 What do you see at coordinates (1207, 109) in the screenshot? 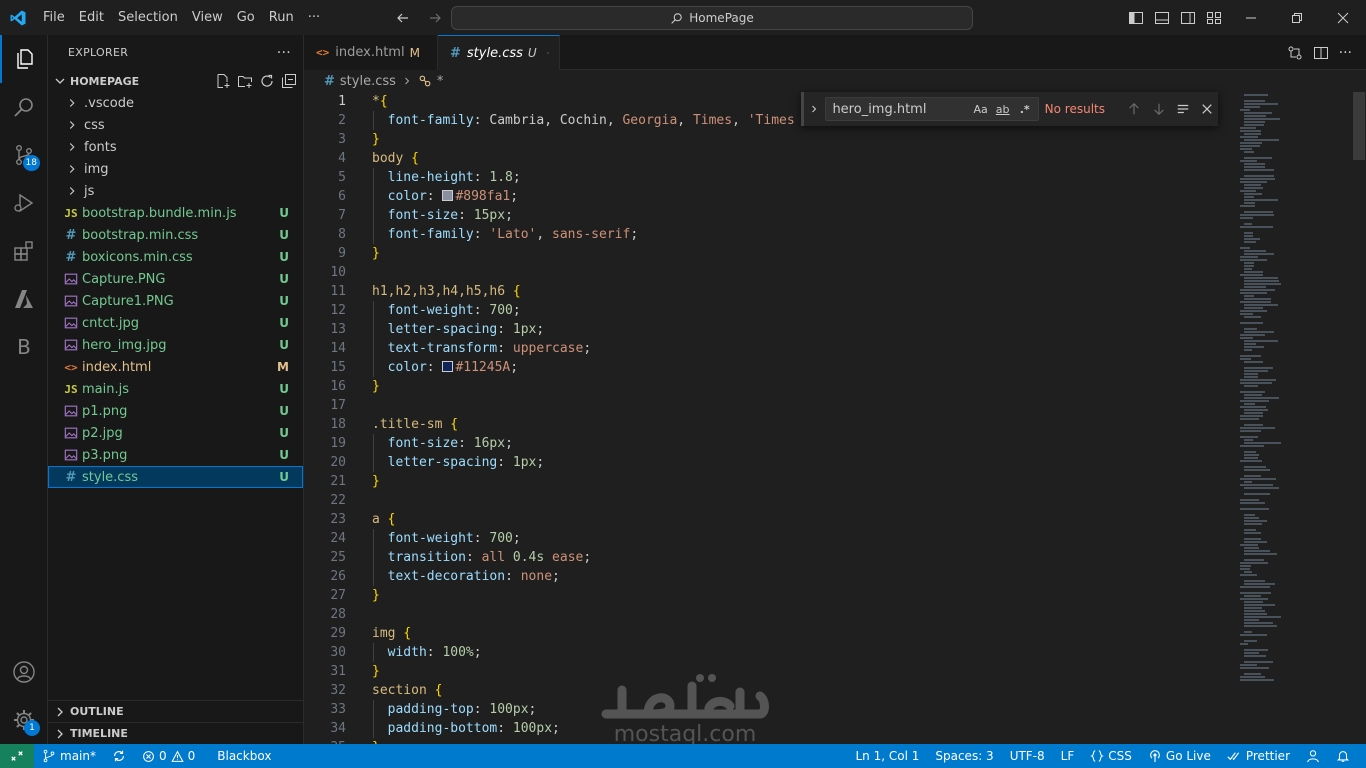
I see `close-find-icon` at bounding box center [1207, 109].